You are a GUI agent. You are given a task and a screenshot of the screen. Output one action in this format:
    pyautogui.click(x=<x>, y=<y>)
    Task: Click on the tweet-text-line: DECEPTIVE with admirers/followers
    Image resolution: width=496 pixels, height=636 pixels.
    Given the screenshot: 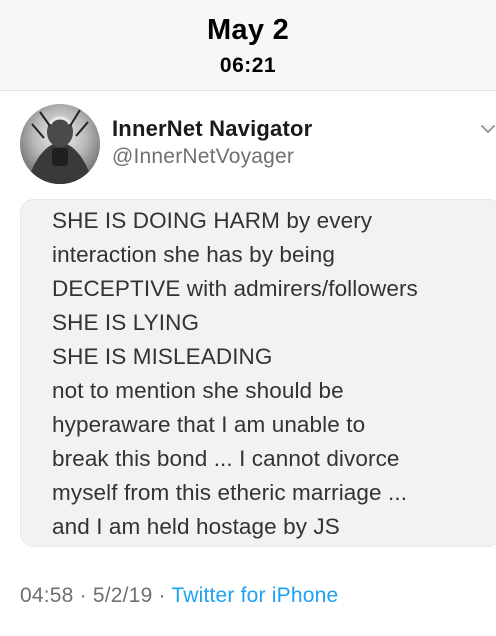 What is the action you would take?
    pyautogui.click(x=235, y=288)
    